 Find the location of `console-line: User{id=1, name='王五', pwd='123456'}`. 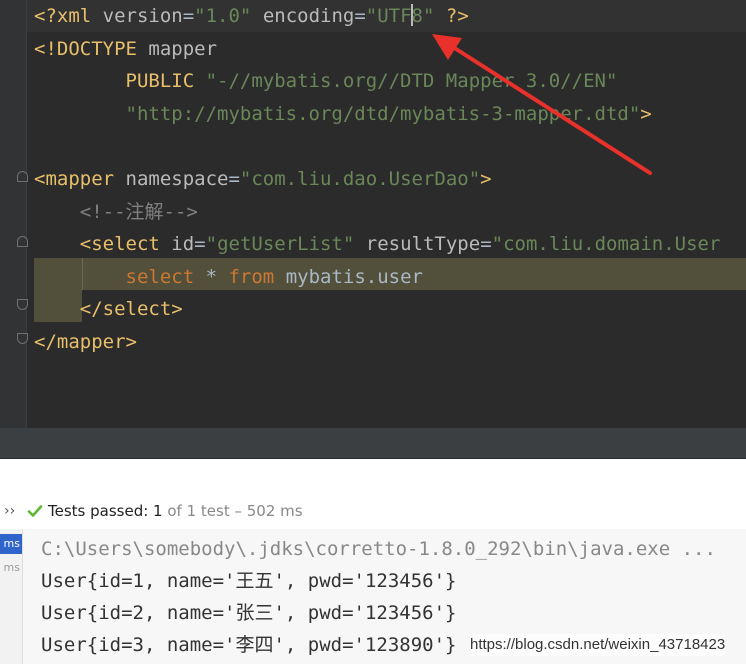

console-line: User{id=1, name='王五', pwd='123456'} is located at coordinates (249, 581).